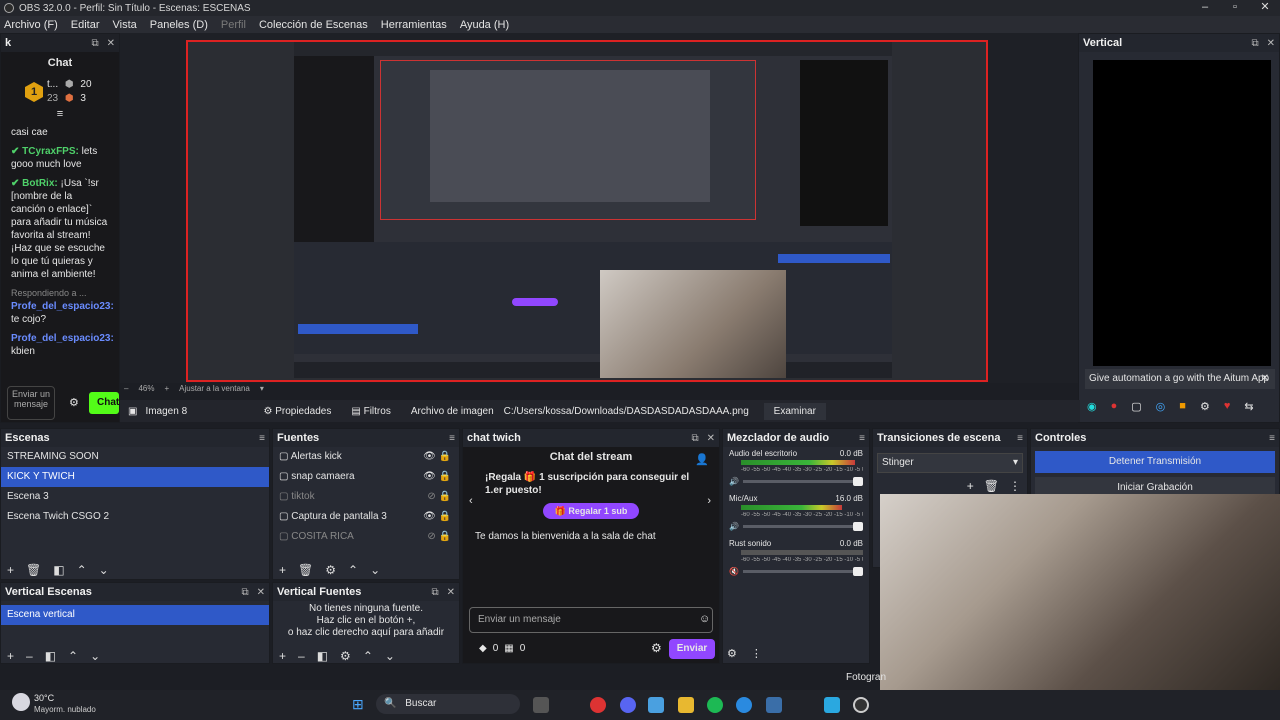 The width and height of the screenshot is (1280, 720). What do you see at coordinates (1182, 406) in the screenshot?
I see `save-icon: ■` at bounding box center [1182, 406].